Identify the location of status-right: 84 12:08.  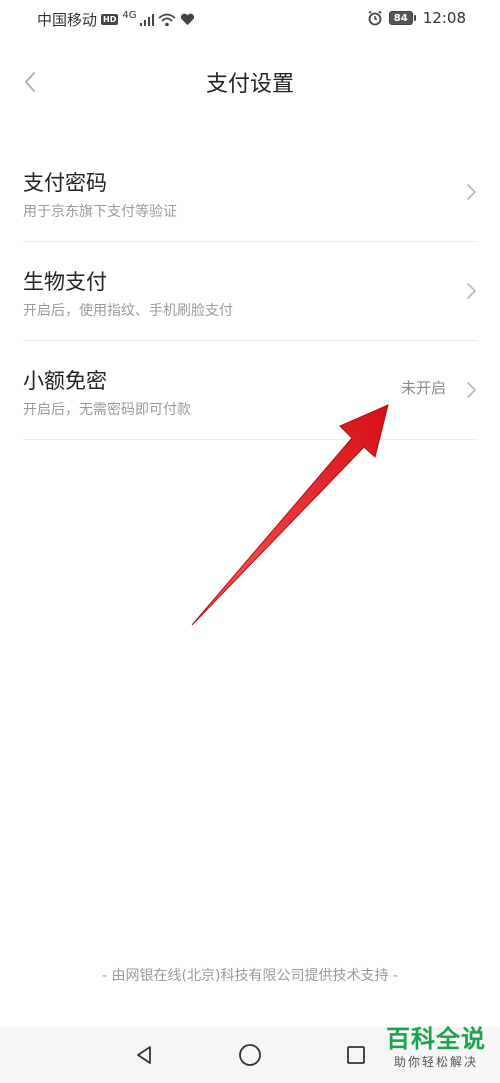
(416, 18).